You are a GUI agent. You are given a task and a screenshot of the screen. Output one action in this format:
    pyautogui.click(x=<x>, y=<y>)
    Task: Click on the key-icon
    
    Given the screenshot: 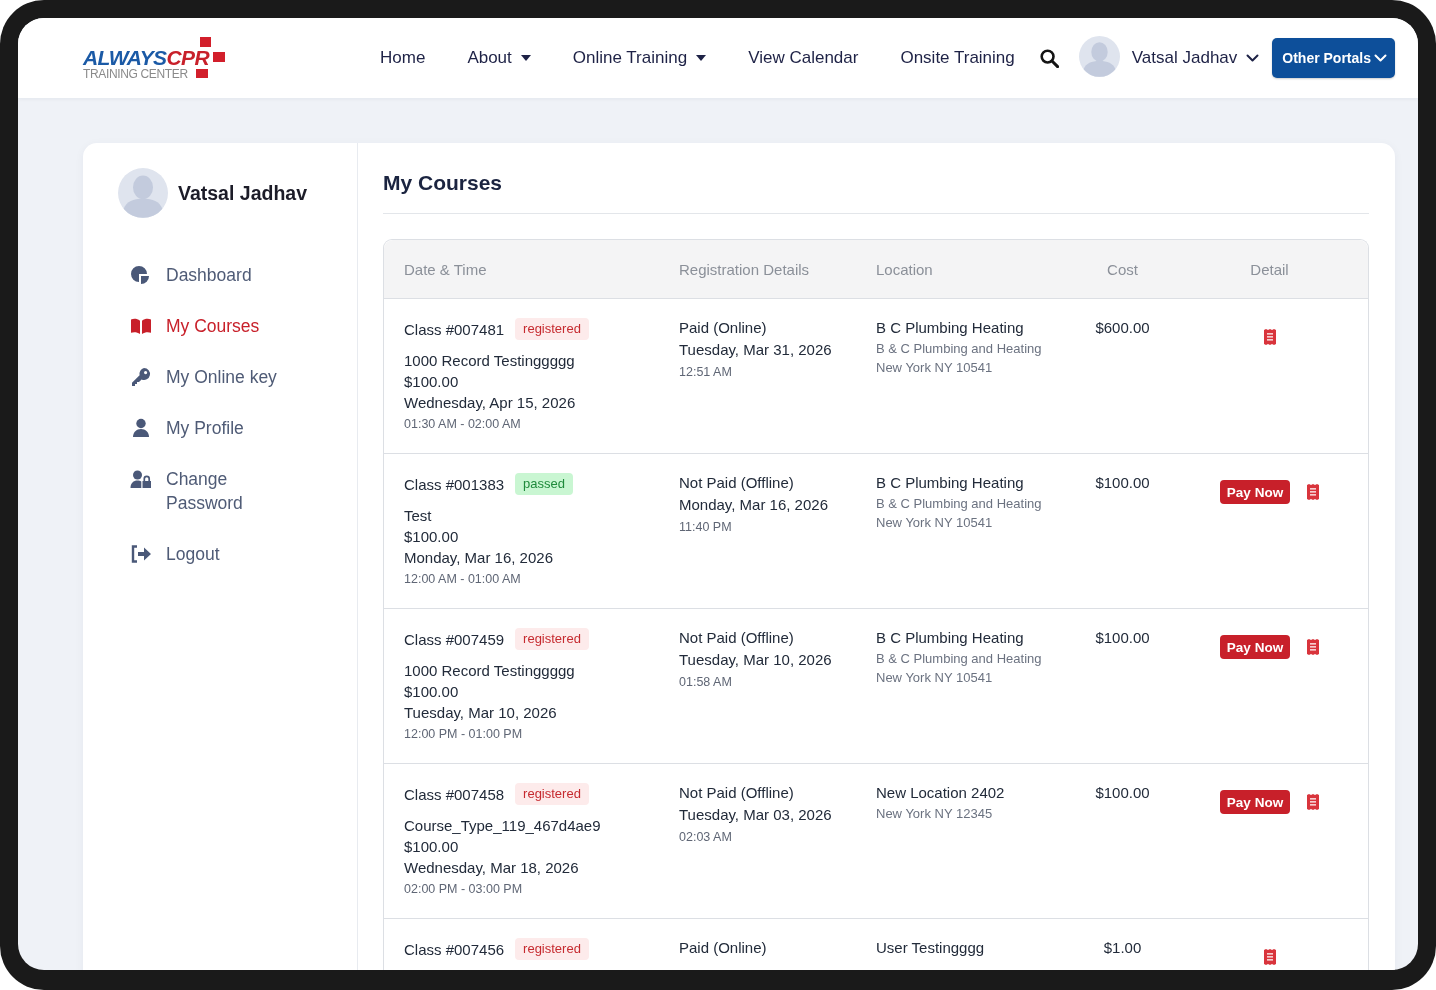 What is the action you would take?
    pyautogui.click(x=141, y=377)
    